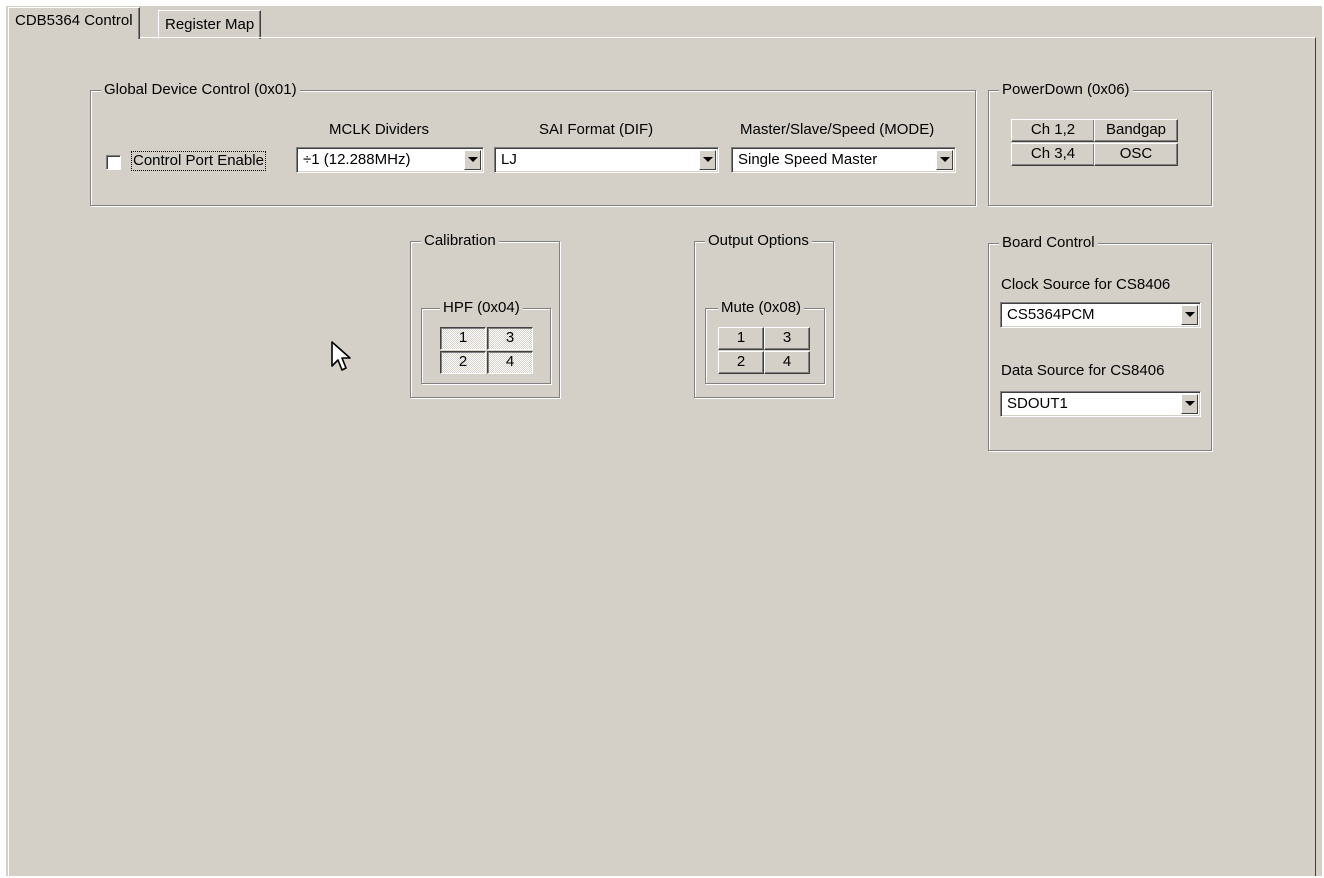  What do you see at coordinates (1100, 315) in the screenshot?
I see `clock-source-select: CS5364PCM` at bounding box center [1100, 315].